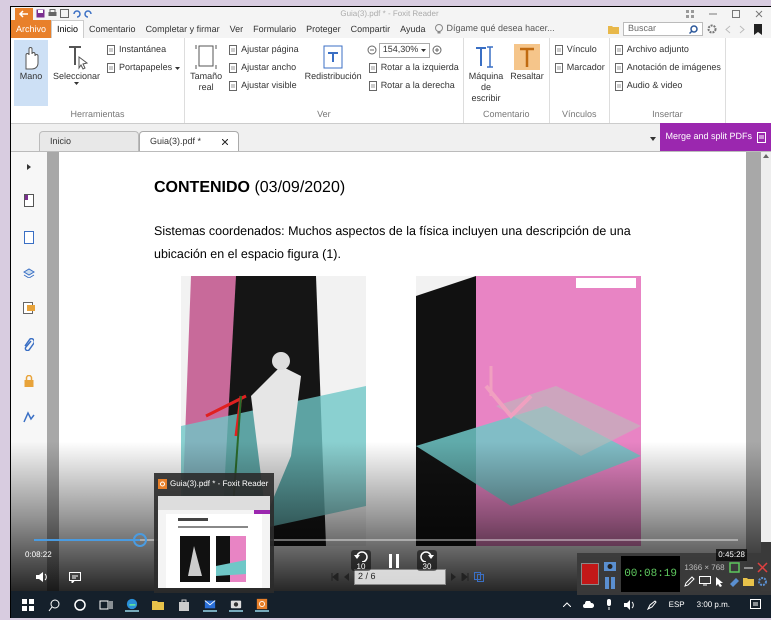 The image size is (771, 620). Describe the element at coordinates (438, 29) in the screenshot. I see `lightbulb-icon` at that location.